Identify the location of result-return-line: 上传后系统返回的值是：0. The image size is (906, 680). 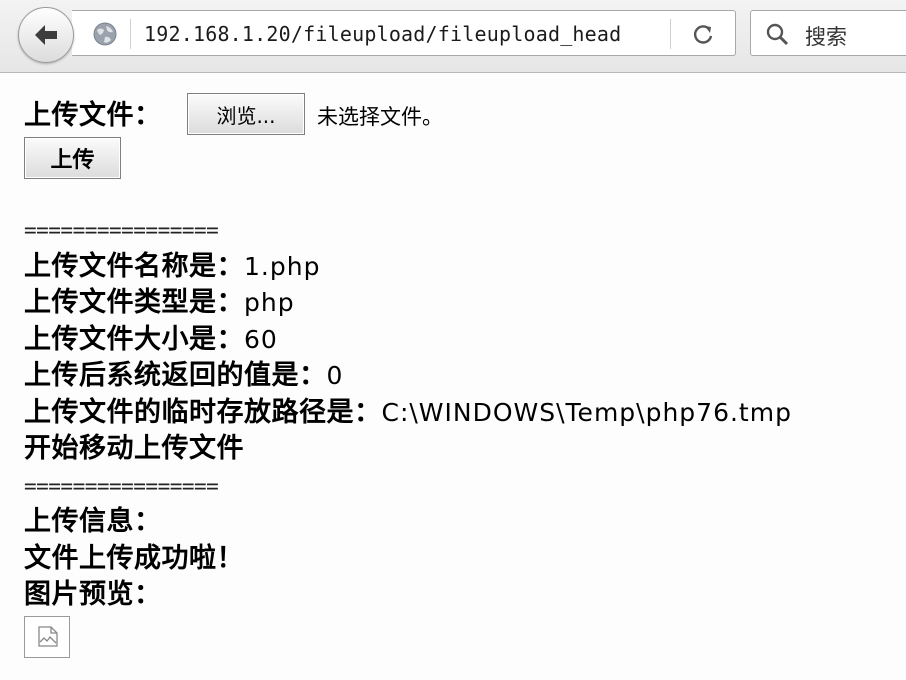
(408, 376).